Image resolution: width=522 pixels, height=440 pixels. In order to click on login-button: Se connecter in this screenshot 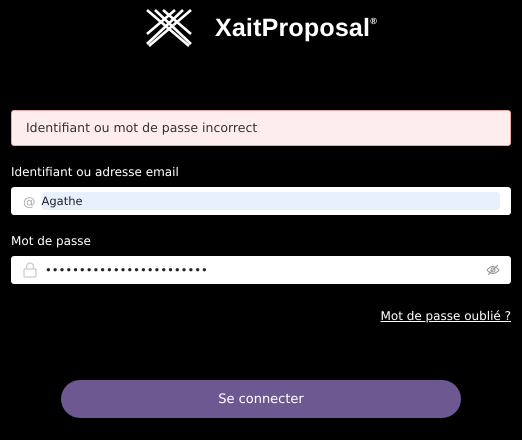, I will do `click(261, 399)`.